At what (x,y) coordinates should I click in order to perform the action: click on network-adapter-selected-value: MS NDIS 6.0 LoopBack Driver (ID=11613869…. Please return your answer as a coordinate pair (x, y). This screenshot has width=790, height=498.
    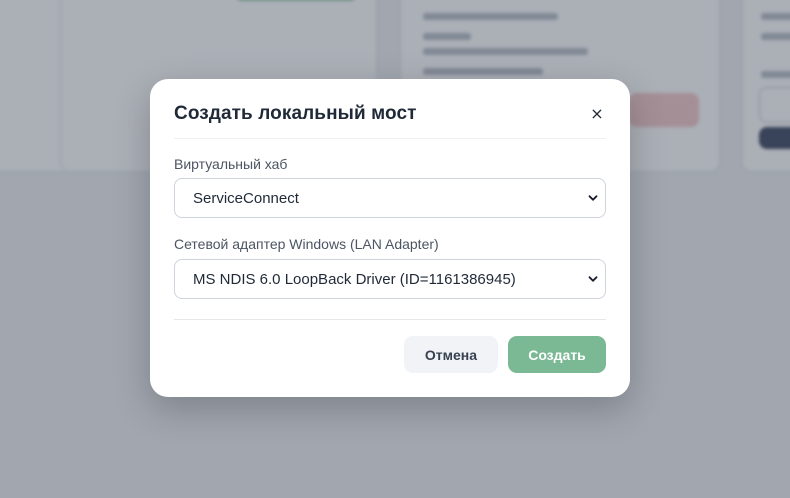
    Looking at the image, I should click on (354, 279).